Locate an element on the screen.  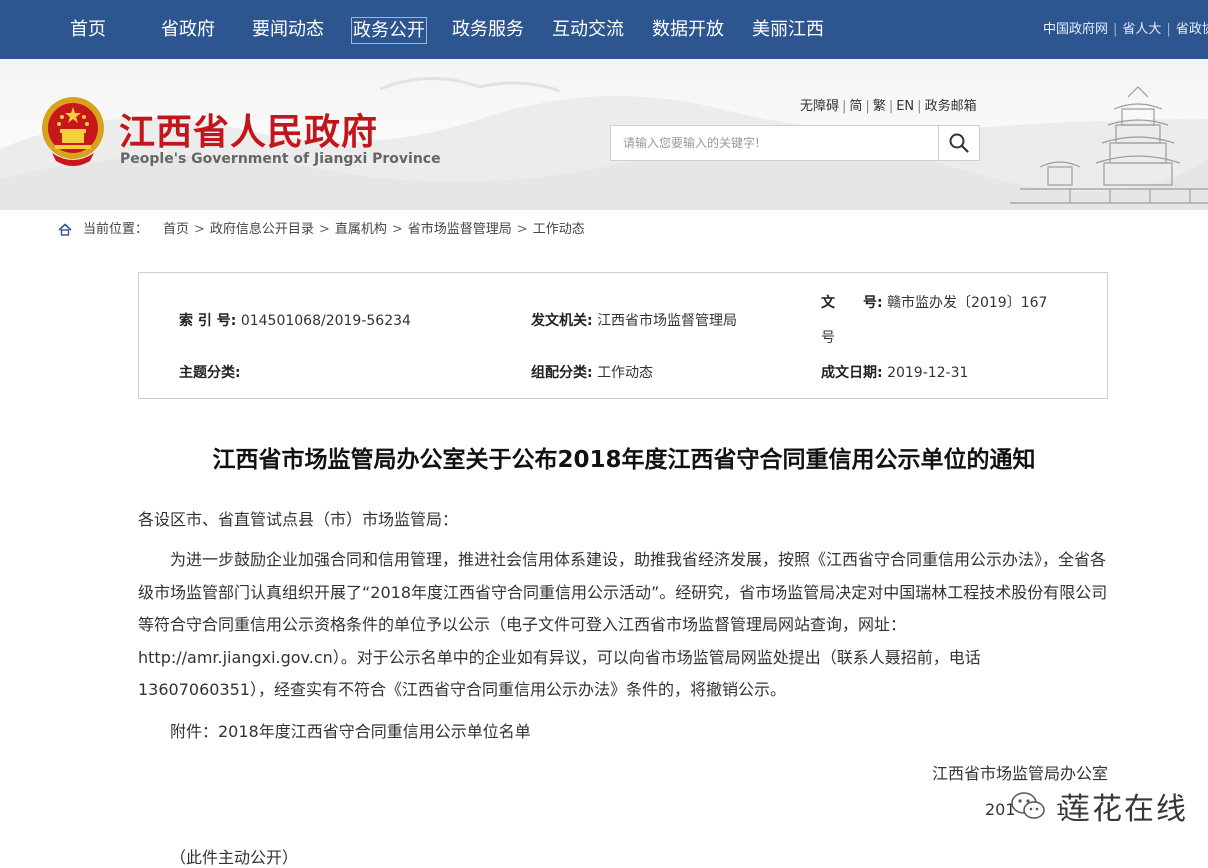
search-button is located at coordinates (958, 143).